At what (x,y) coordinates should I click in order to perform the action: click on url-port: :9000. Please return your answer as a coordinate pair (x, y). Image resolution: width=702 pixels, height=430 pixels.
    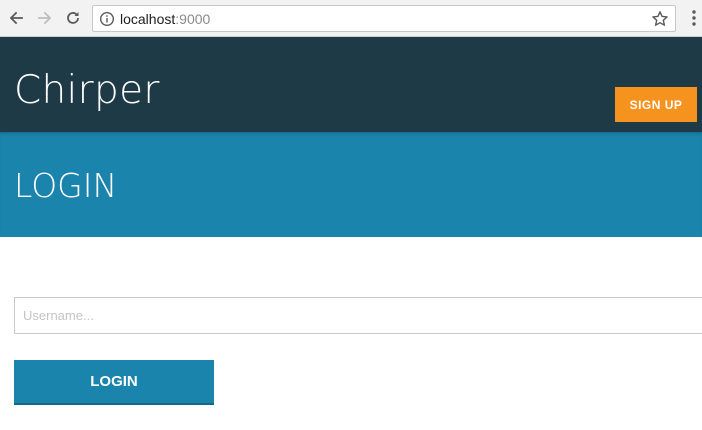
    Looking at the image, I should click on (193, 19).